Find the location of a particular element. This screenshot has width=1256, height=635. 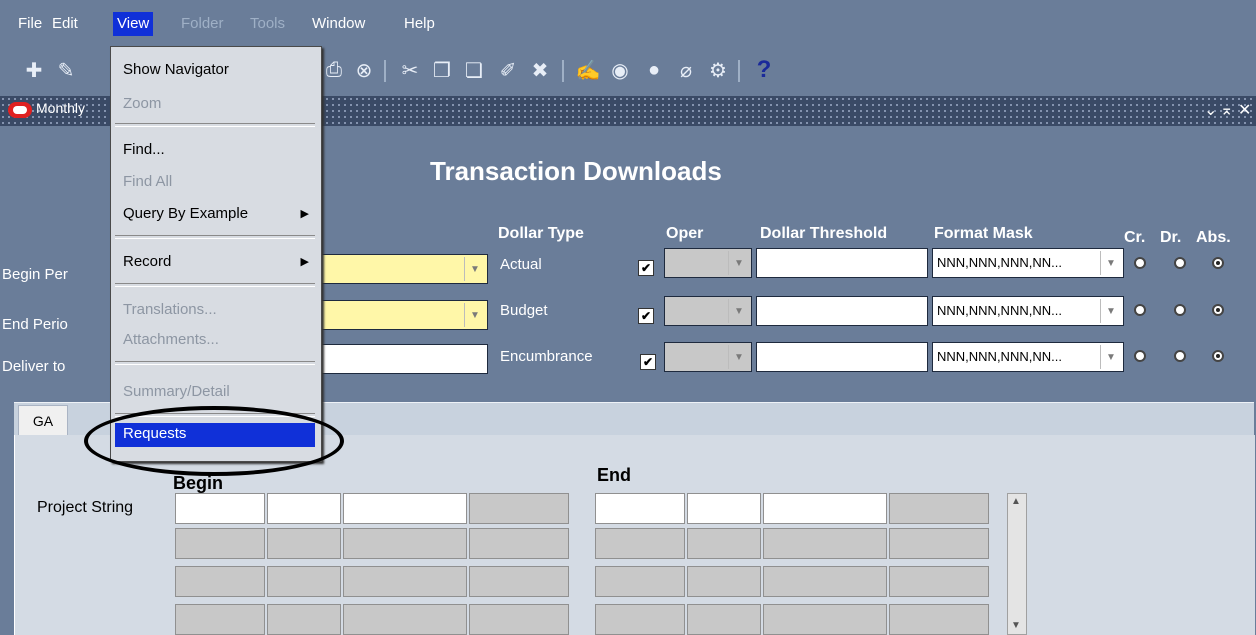

cut-icon: ✂ is located at coordinates (410, 70).